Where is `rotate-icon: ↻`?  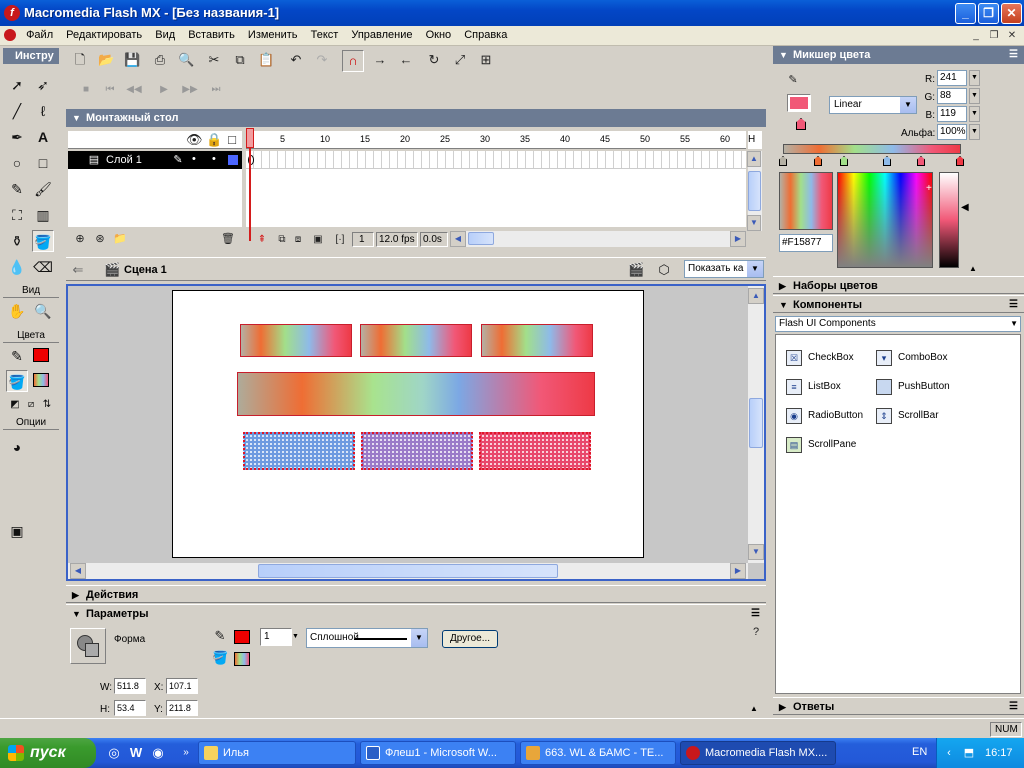 rotate-icon: ↻ is located at coordinates (434, 60).